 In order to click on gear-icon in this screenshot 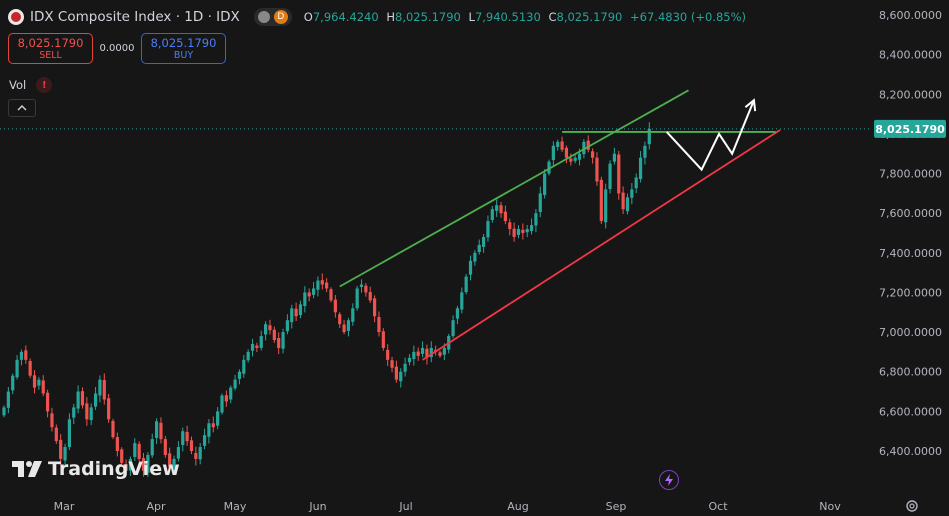, I will do `click(912, 506)`.